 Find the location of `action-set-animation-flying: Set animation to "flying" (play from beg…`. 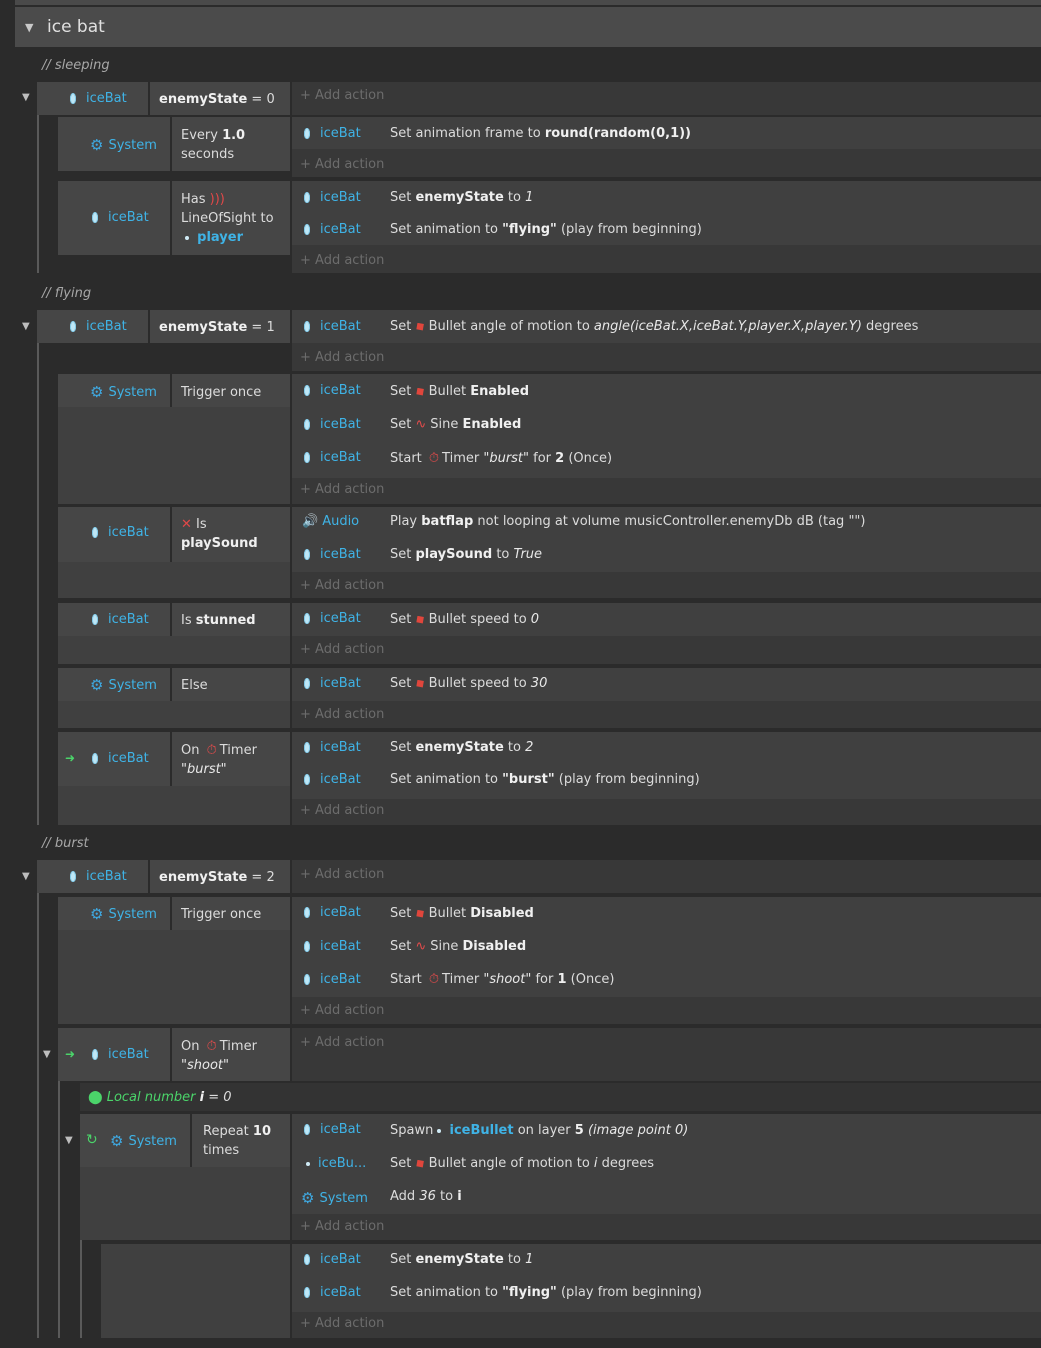

action-set-animation-flying: Set animation to "flying" (play from beg… is located at coordinates (546, 1292).